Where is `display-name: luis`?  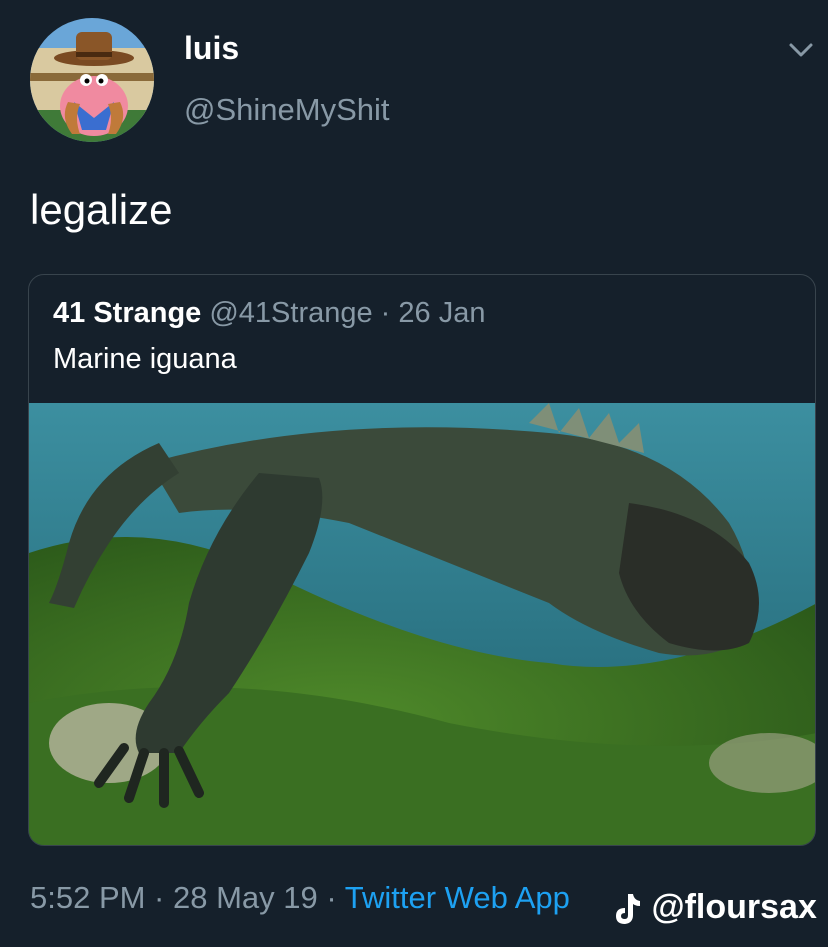 display-name: luis is located at coordinates (211, 48).